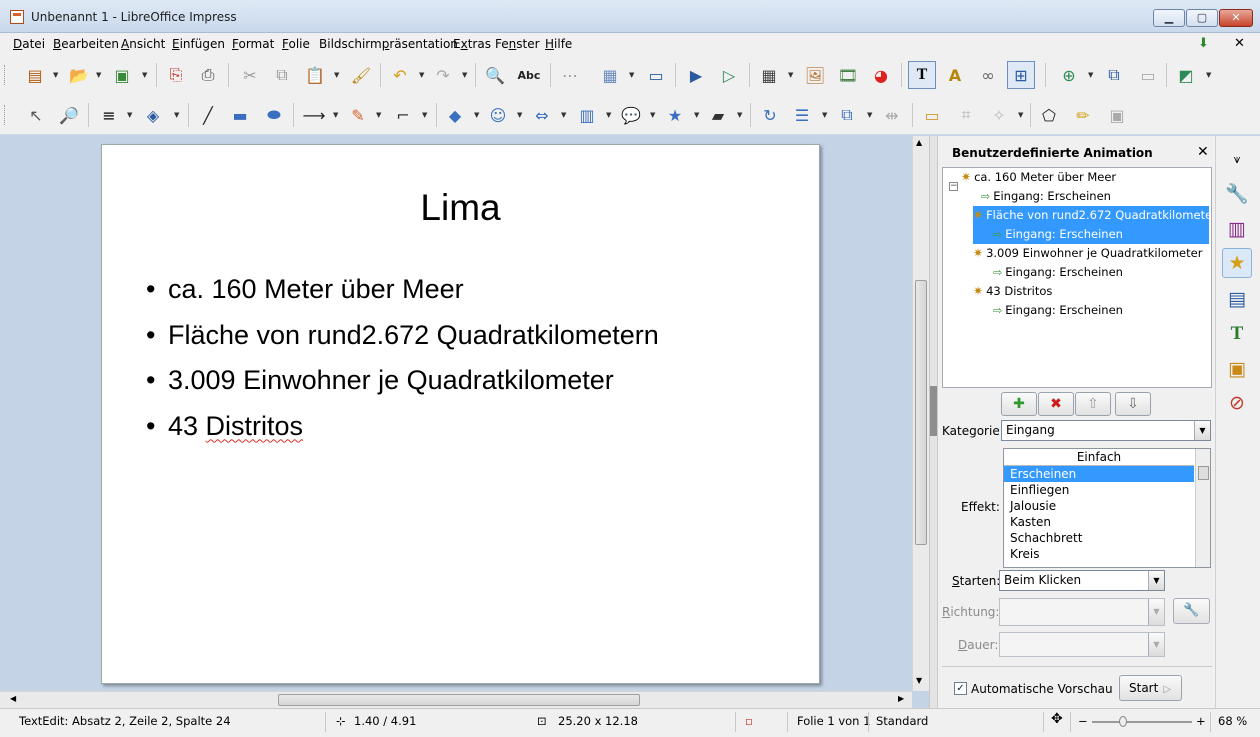 Image resolution: width=1260 pixels, height=737 pixels. I want to click on add-effect-button: ✚, so click(1019, 404).